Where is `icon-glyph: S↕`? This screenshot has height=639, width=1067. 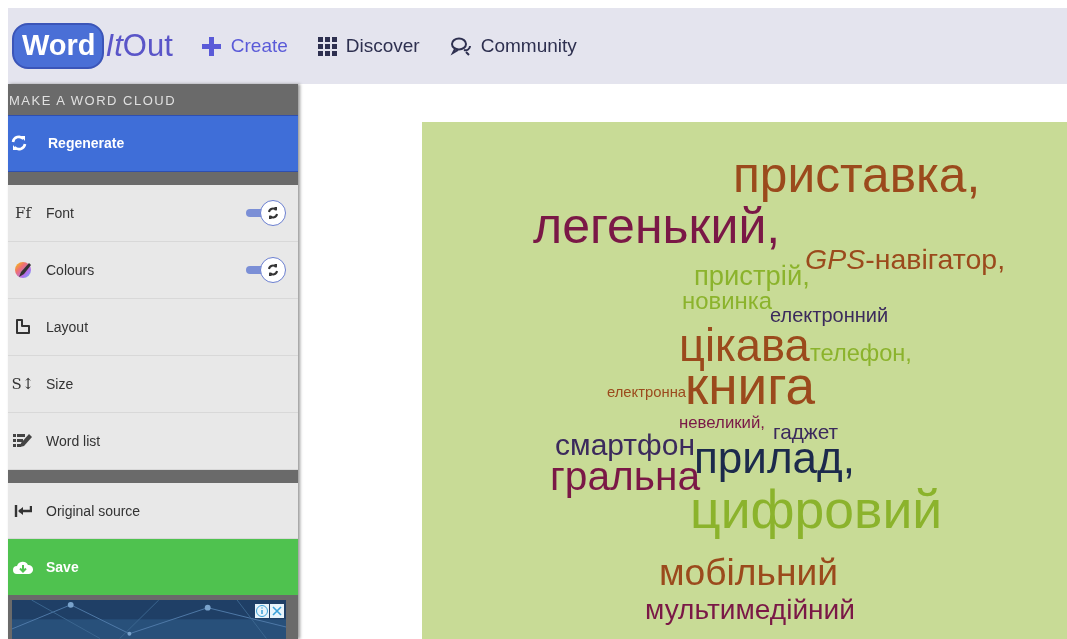
icon-glyph: S↕ is located at coordinates (23, 383).